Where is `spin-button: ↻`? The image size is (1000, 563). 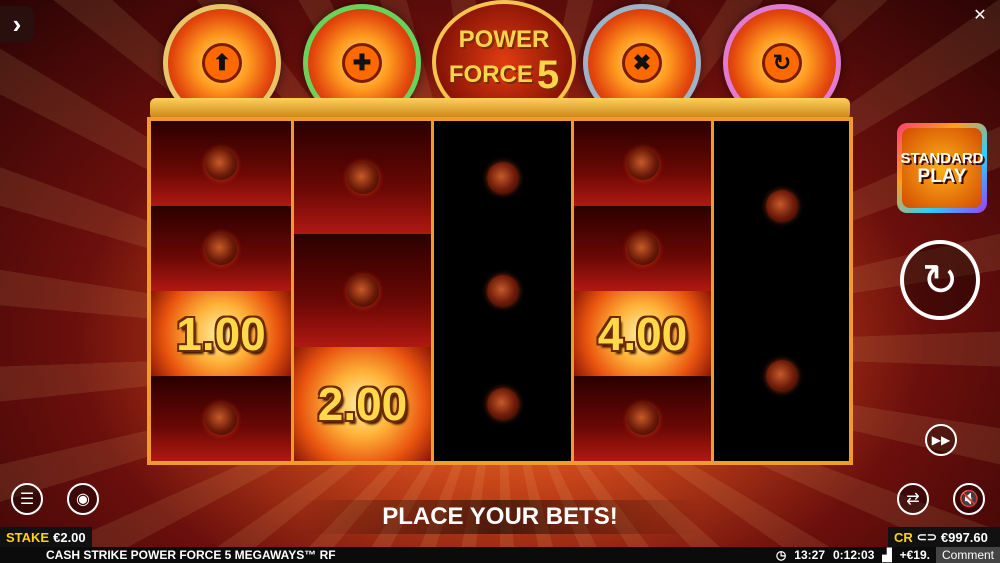 spin-button: ↻ is located at coordinates (940, 280).